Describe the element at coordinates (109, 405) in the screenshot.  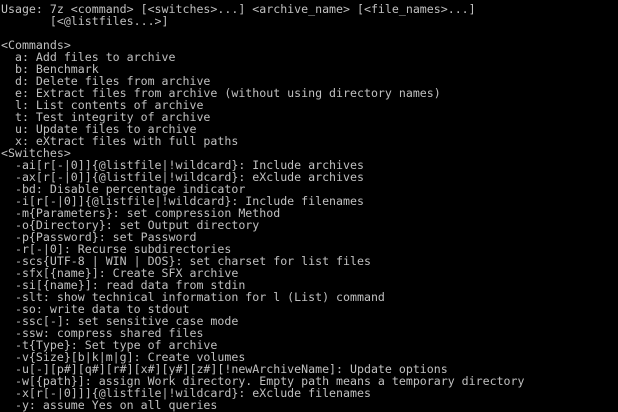
I see `console-line: -y: assume Yes on all queries` at that location.